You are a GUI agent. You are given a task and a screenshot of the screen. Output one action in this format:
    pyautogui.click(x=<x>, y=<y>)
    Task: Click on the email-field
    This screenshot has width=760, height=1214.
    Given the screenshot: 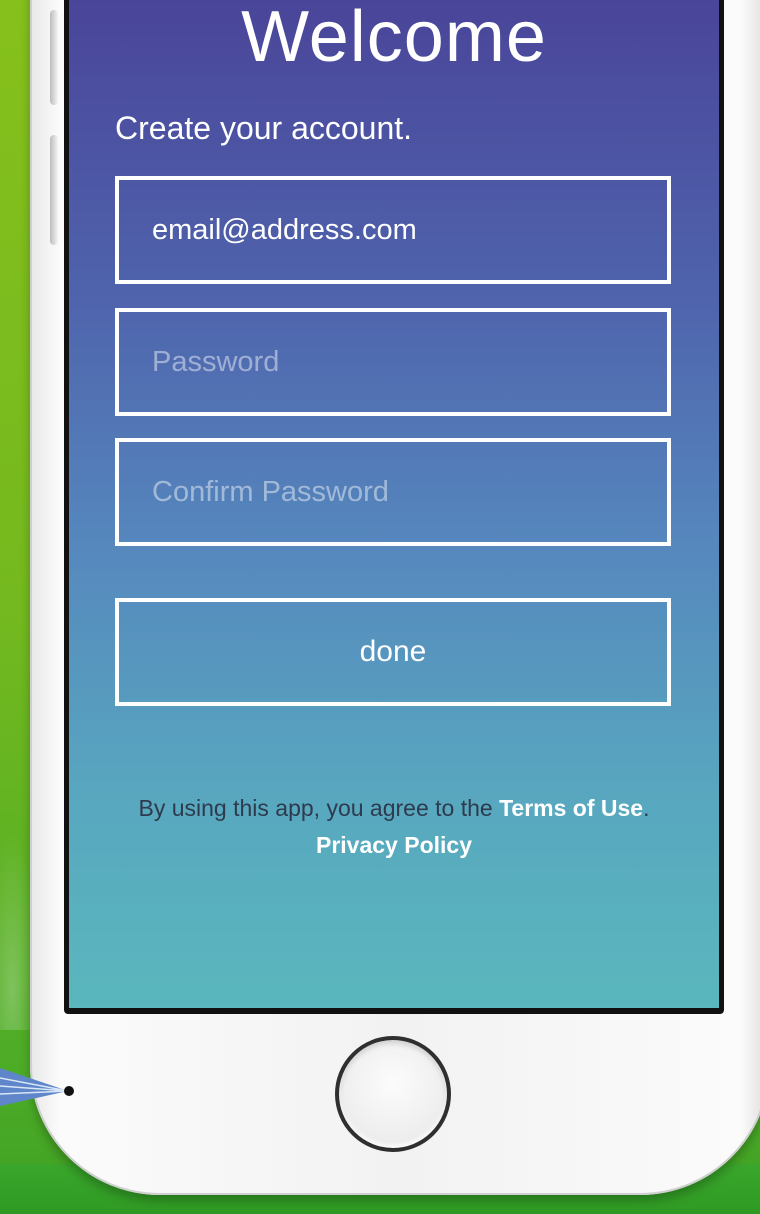 What is the action you would take?
    pyautogui.click(x=393, y=230)
    